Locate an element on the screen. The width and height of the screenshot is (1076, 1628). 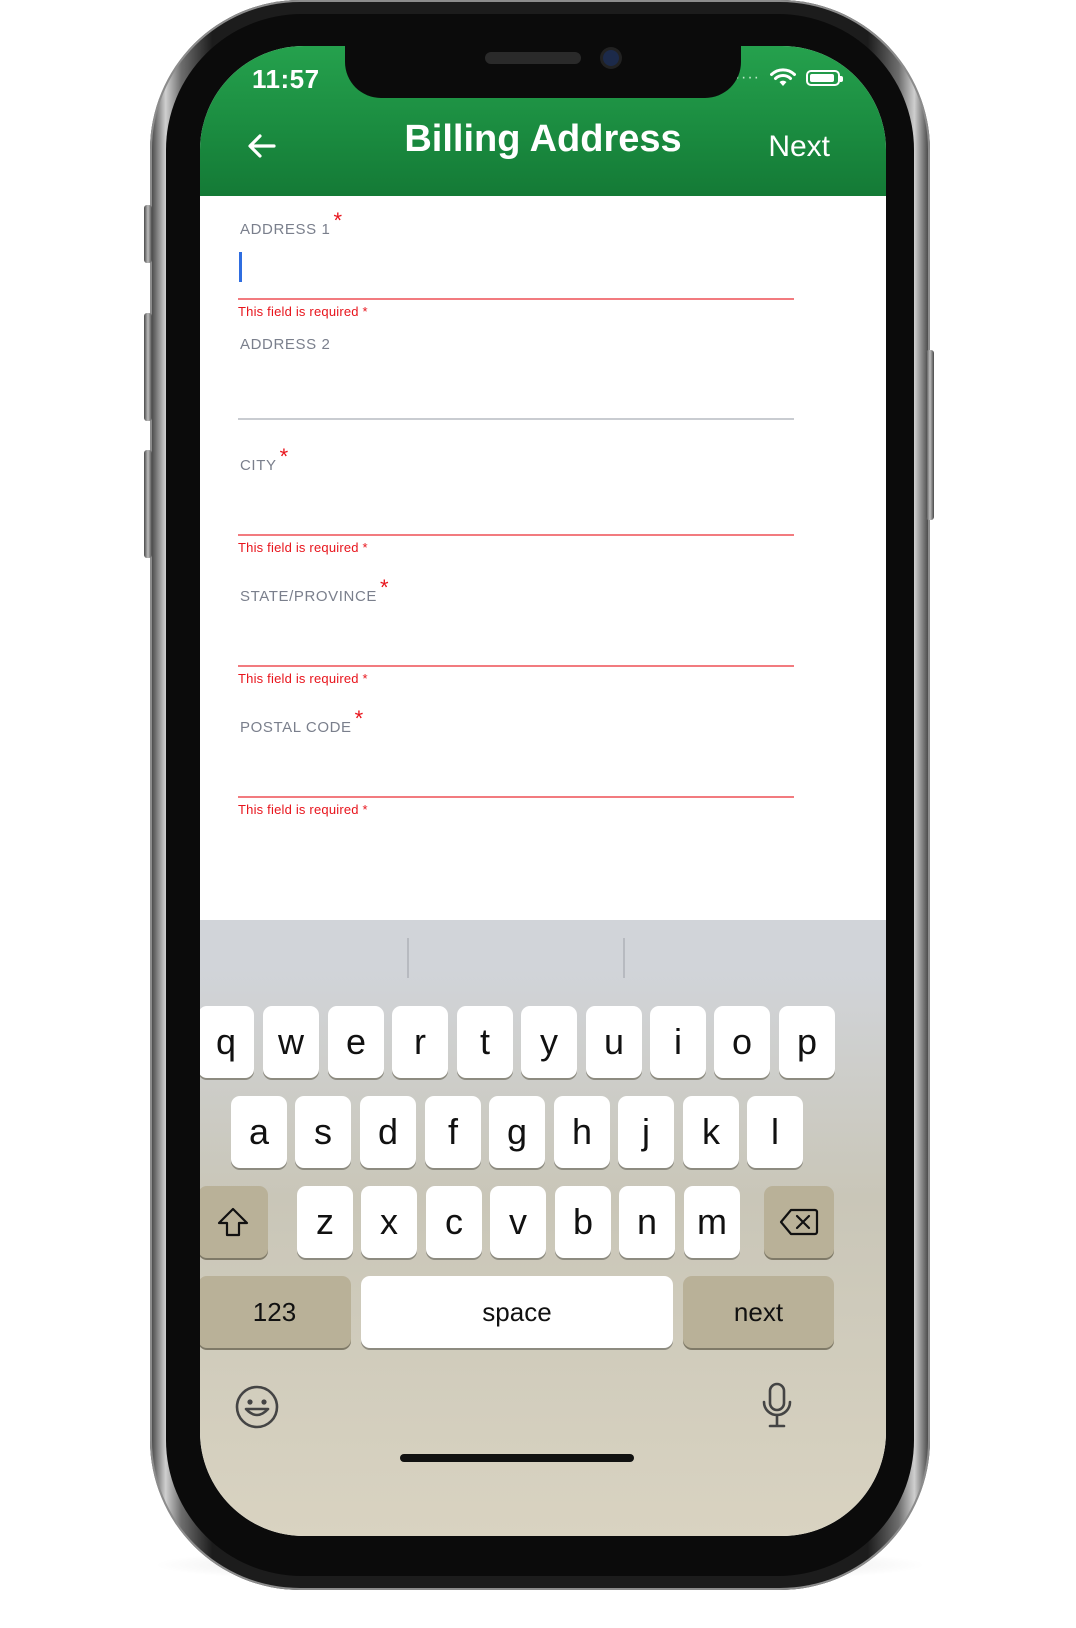
key-b: b is located at coordinates (583, 1222).